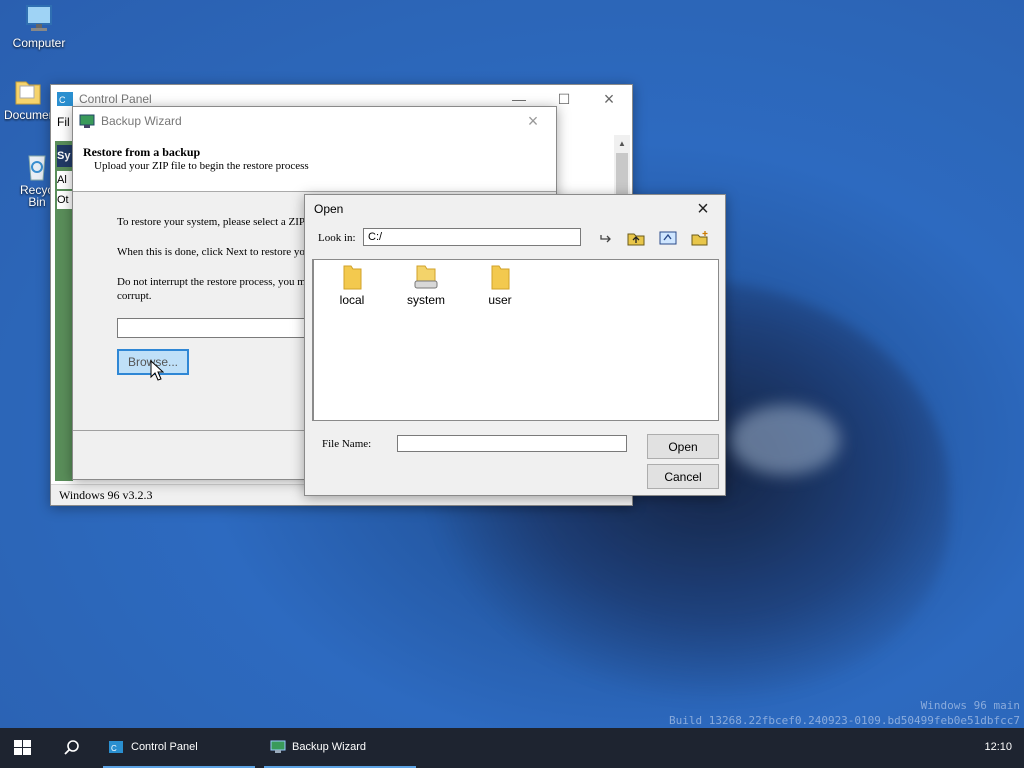 This screenshot has width=1024, height=768. What do you see at coordinates (347, 444) in the screenshot?
I see `file-name-label: File Name:` at bounding box center [347, 444].